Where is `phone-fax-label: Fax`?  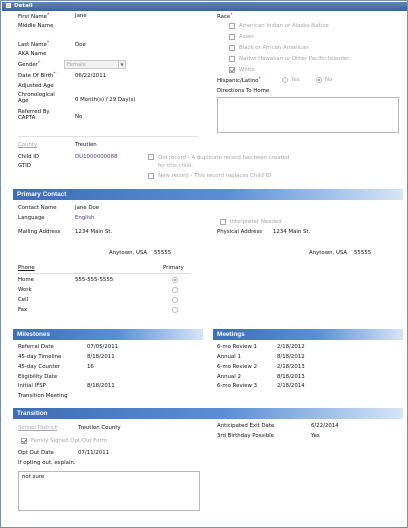 phone-fax-label: Fax is located at coordinates (23, 310).